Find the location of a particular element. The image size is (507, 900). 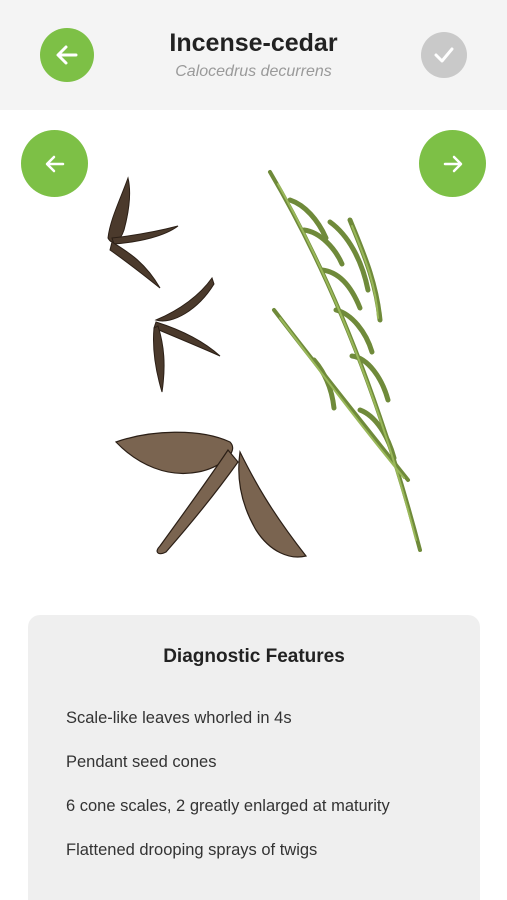

confirm-button is located at coordinates (444, 55).